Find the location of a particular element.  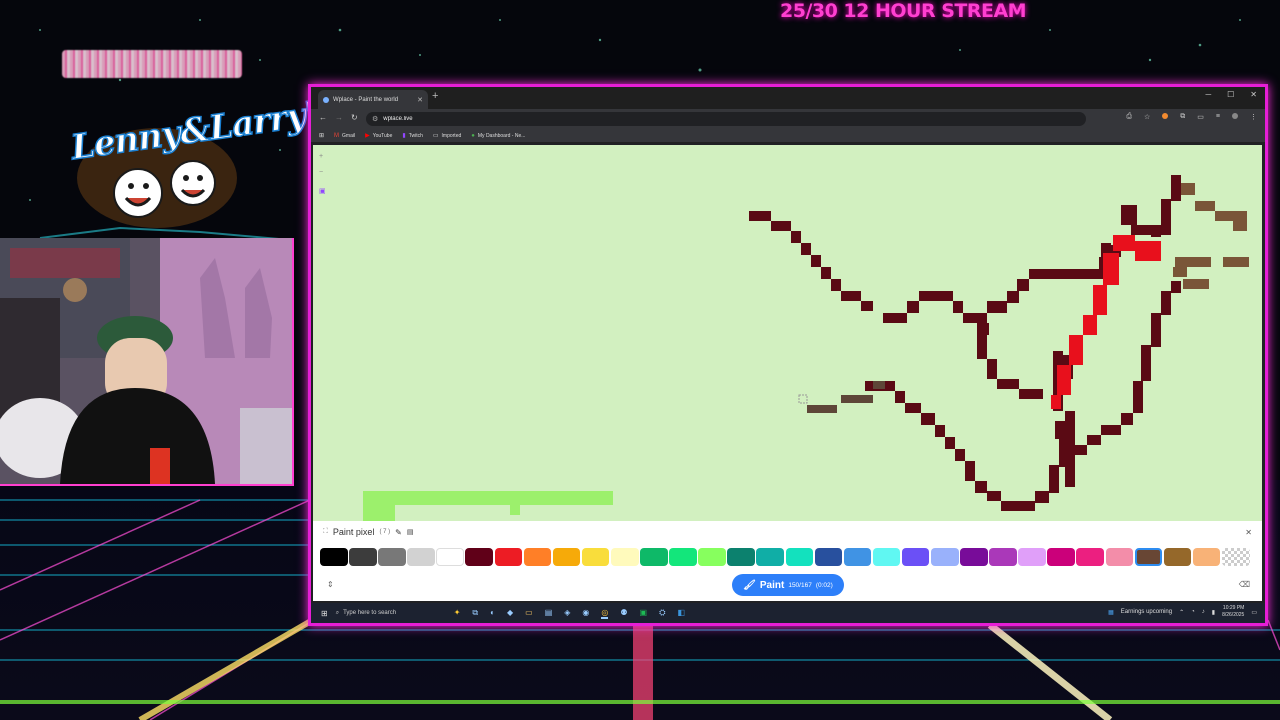

tray-app-icon: ▮ is located at coordinates (1213, 612).